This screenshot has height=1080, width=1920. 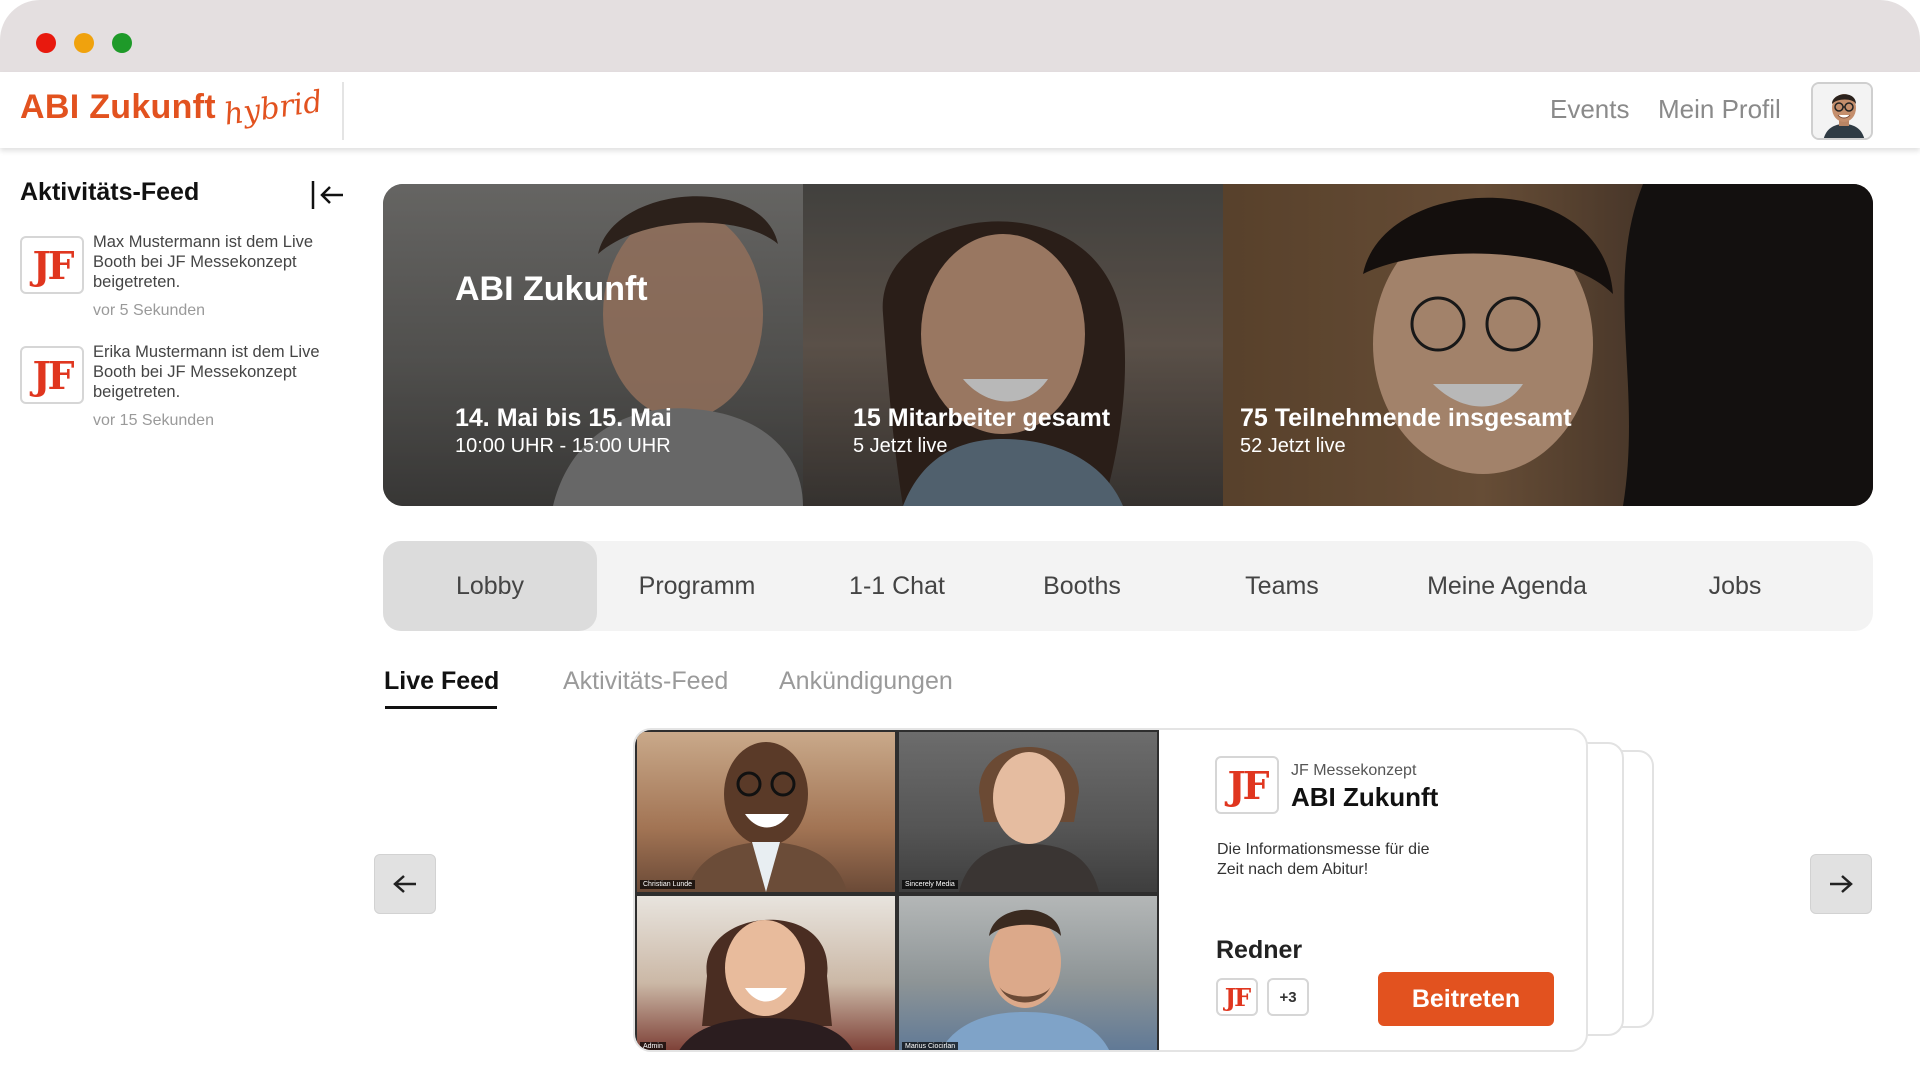 What do you see at coordinates (149, 310) in the screenshot?
I see `feed-item-time: vor 5 Sekunden` at bounding box center [149, 310].